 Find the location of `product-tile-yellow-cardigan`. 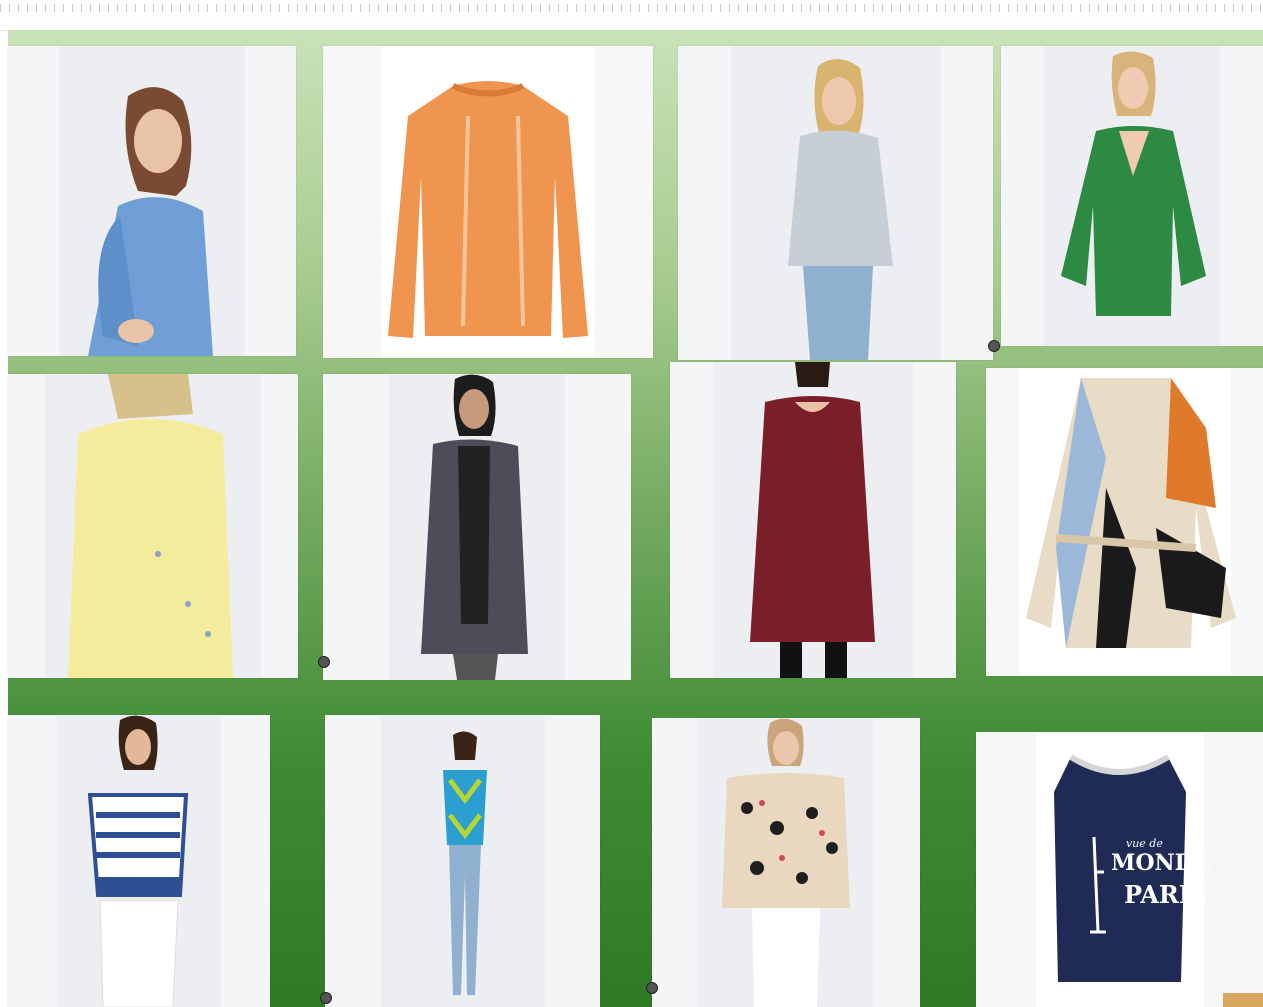

product-tile-yellow-cardigan is located at coordinates (153, 526).